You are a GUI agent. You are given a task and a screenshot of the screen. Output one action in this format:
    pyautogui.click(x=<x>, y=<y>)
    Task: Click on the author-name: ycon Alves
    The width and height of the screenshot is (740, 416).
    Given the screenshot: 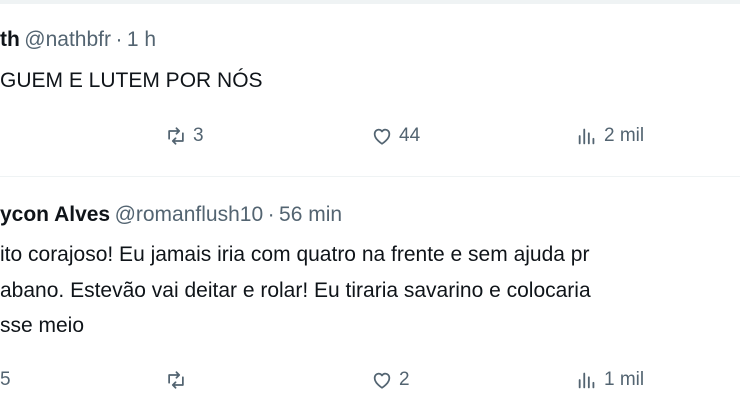 What is the action you would take?
    pyautogui.click(x=55, y=214)
    